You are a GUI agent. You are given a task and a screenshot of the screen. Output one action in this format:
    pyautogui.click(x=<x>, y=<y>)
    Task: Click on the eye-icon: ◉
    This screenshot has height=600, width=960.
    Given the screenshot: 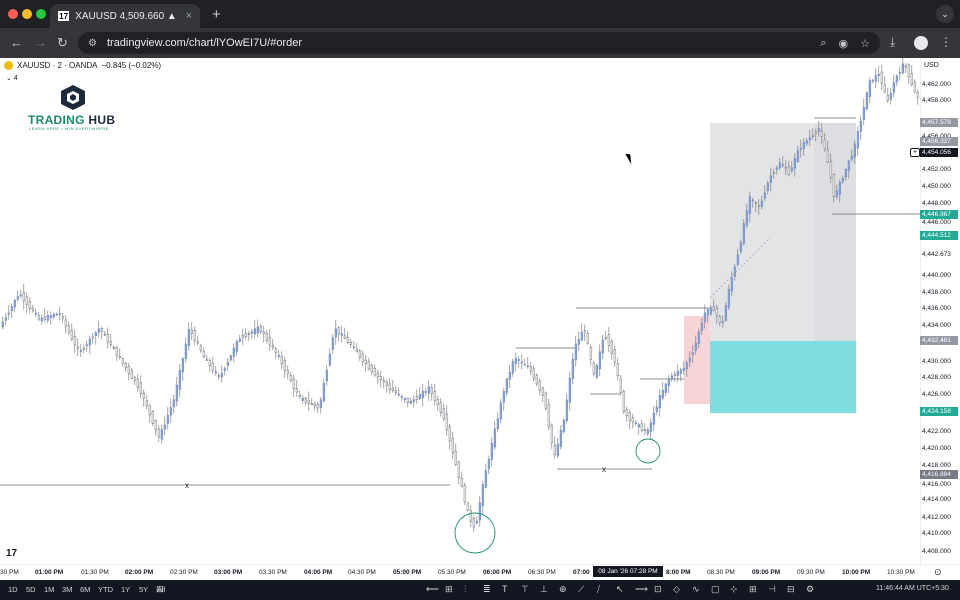 What is the action you would take?
    pyautogui.click(x=844, y=43)
    